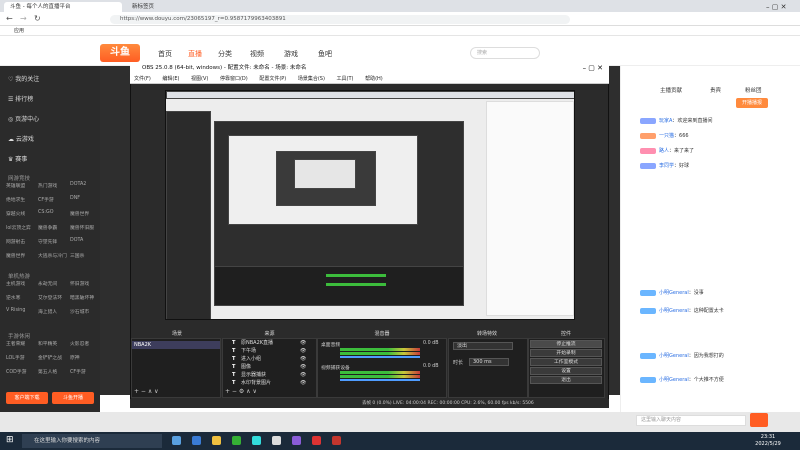  I want to click on taskbar-search: 在这里输入你要搜索的内容, so click(92, 441).